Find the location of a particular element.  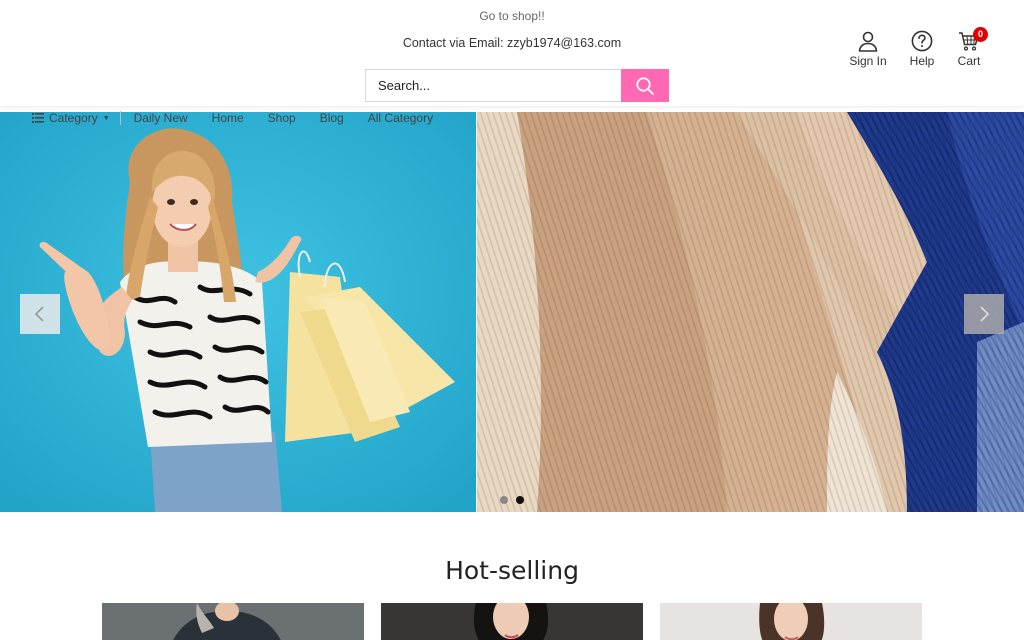

search-input is located at coordinates (493, 85).